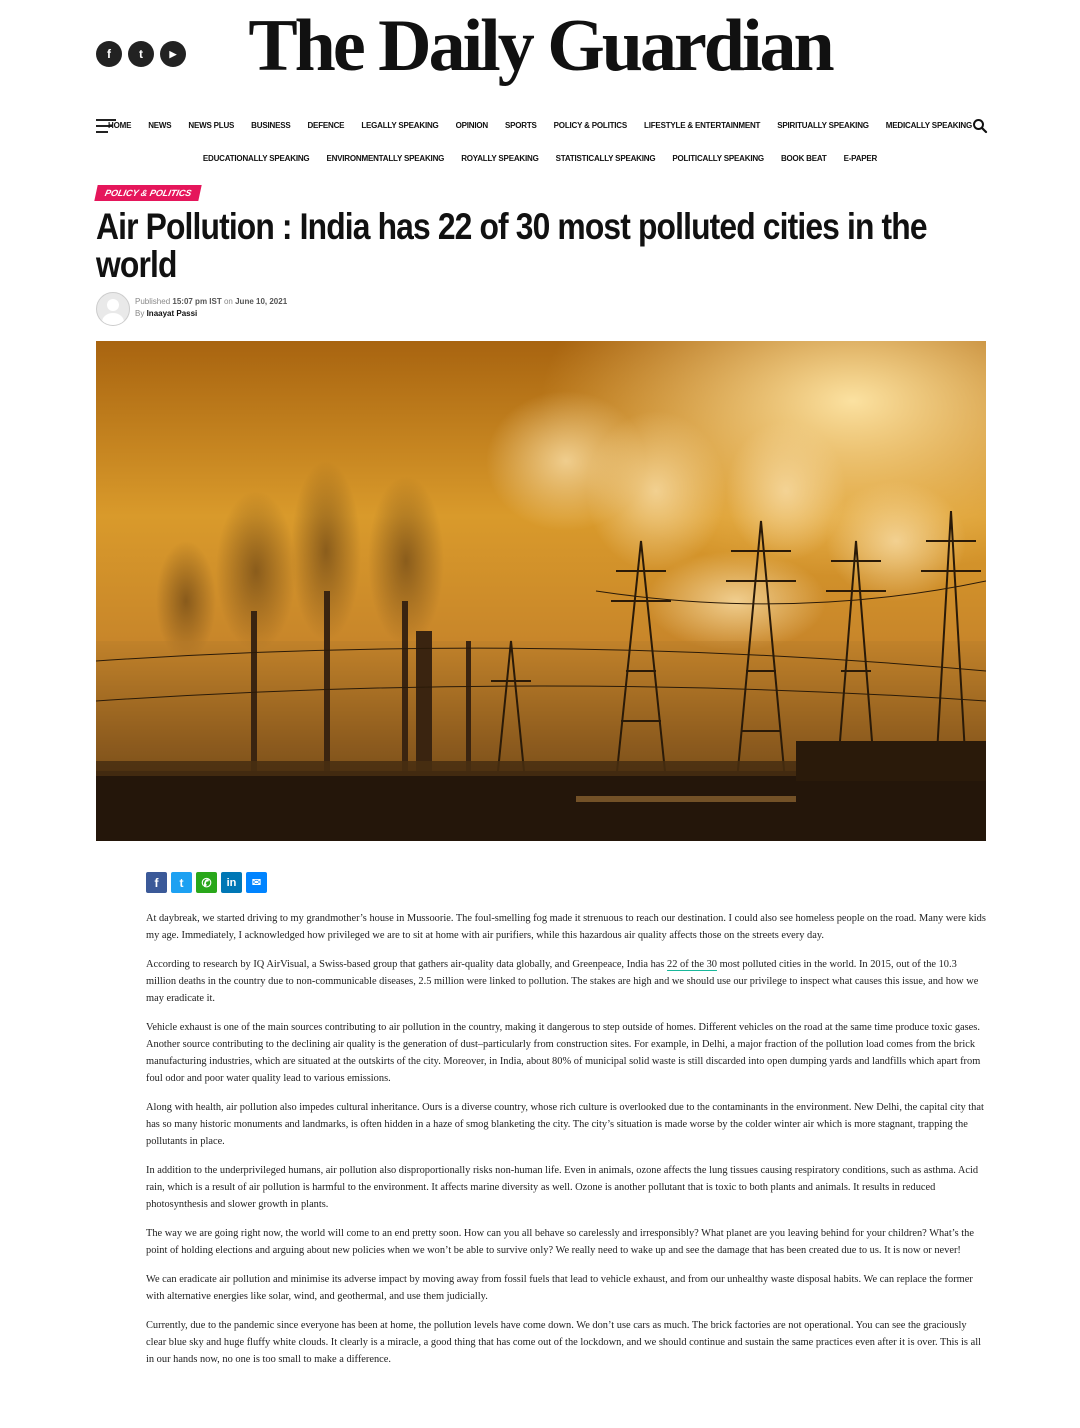  I want to click on published-label: Published, so click(153, 301).